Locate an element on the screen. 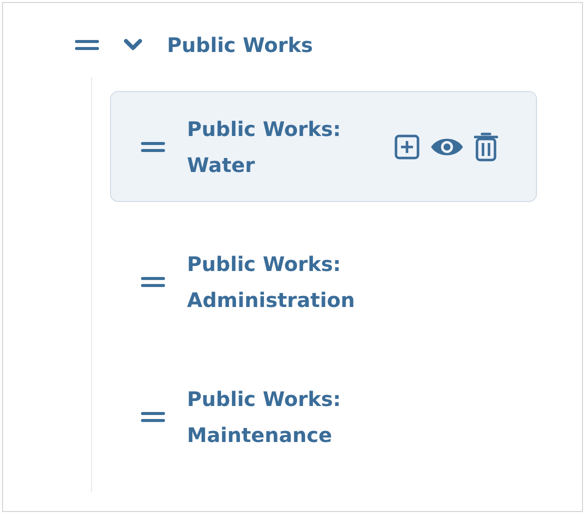 The height and width of the screenshot is (514, 585). add-icon is located at coordinates (407, 147).